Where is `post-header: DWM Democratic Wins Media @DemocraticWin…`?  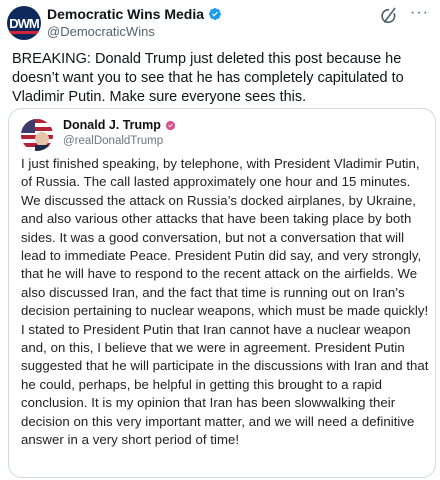
post-header: DWM Democratic Wins Media @DemocraticWin… is located at coordinates (220, 22).